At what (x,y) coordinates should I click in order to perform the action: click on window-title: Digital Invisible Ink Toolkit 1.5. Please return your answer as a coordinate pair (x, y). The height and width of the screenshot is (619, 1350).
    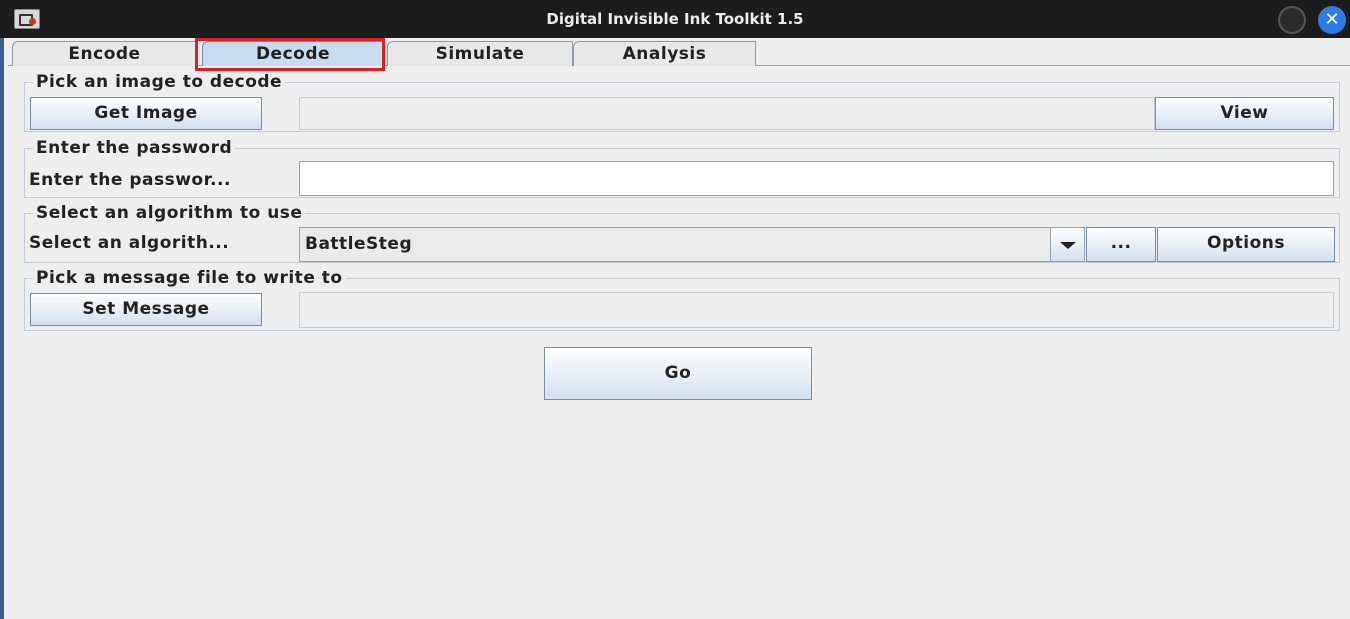
    Looking at the image, I should click on (675, 19).